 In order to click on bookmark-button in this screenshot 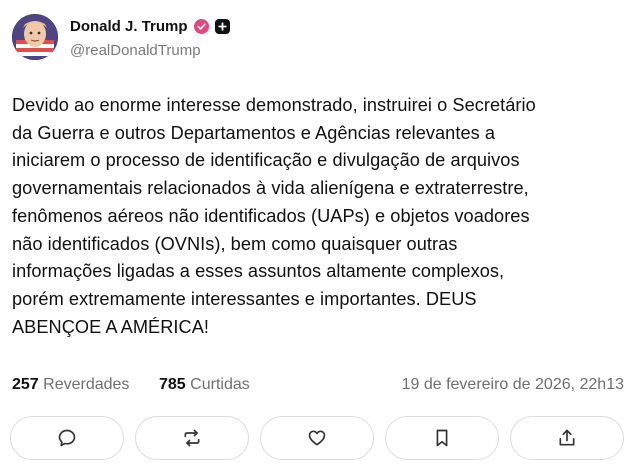, I will do `click(442, 438)`.